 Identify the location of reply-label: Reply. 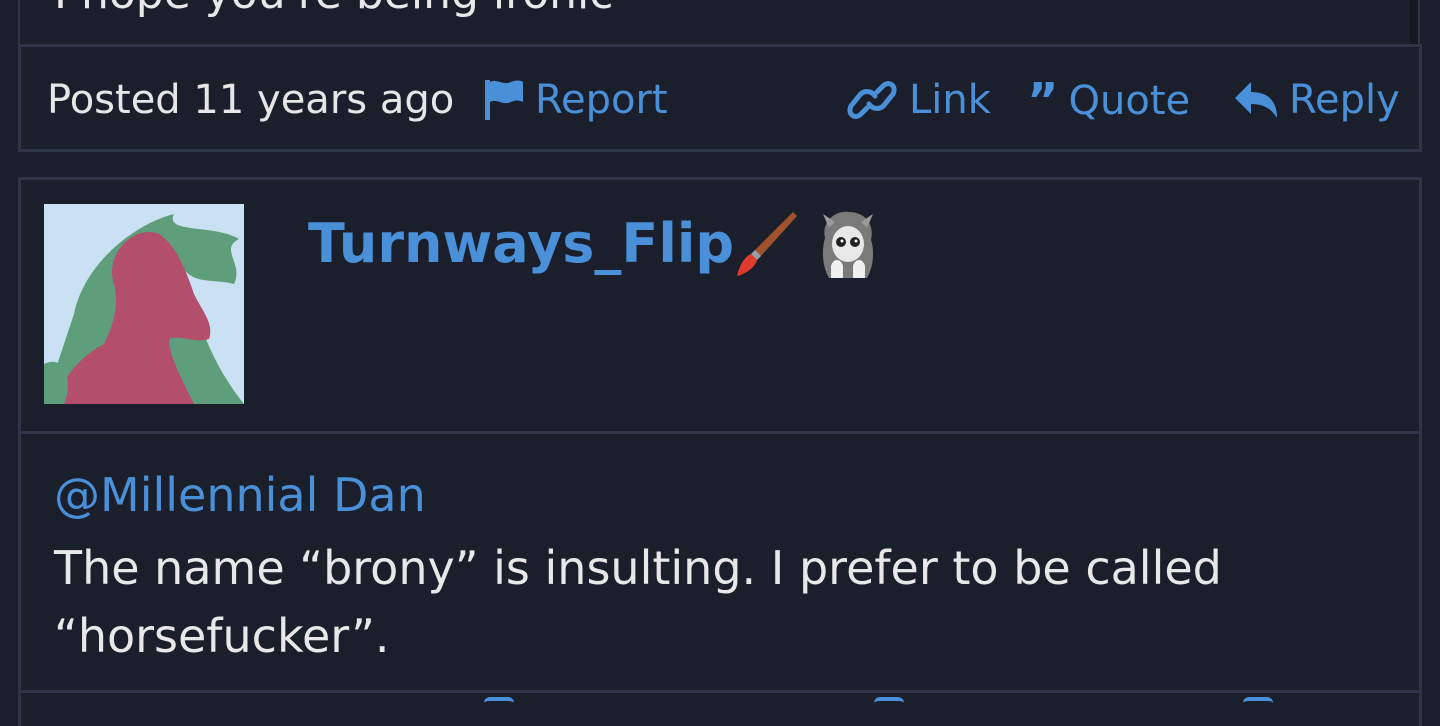
(1344, 100).